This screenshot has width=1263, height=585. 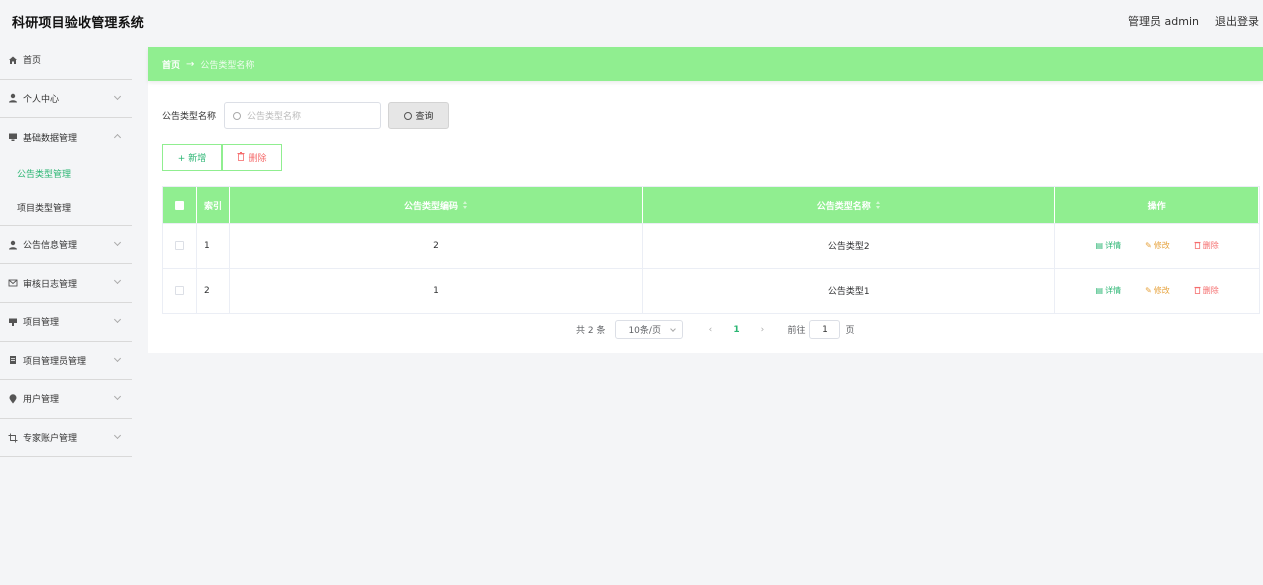 I want to click on search-label: 公告类型名称, so click(x=189, y=117).